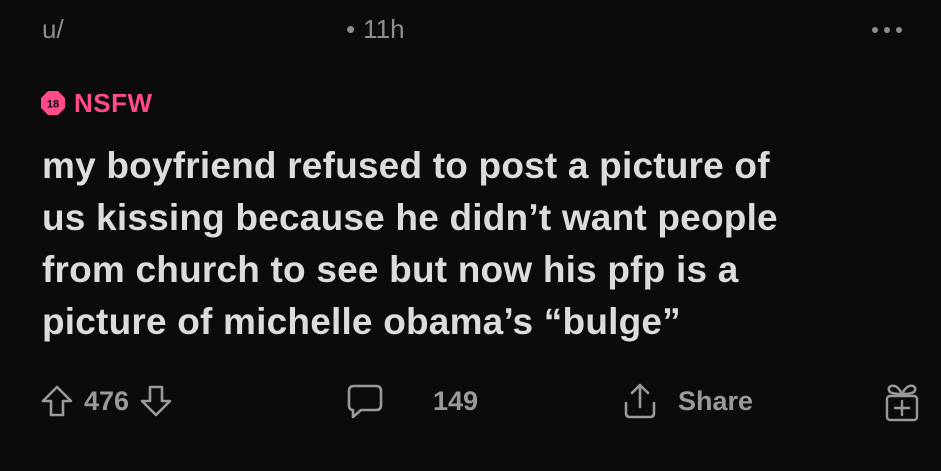 This screenshot has width=941, height=471. Describe the element at coordinates (716, 400) in the screenshot. I see `share-label: Share` at that location.